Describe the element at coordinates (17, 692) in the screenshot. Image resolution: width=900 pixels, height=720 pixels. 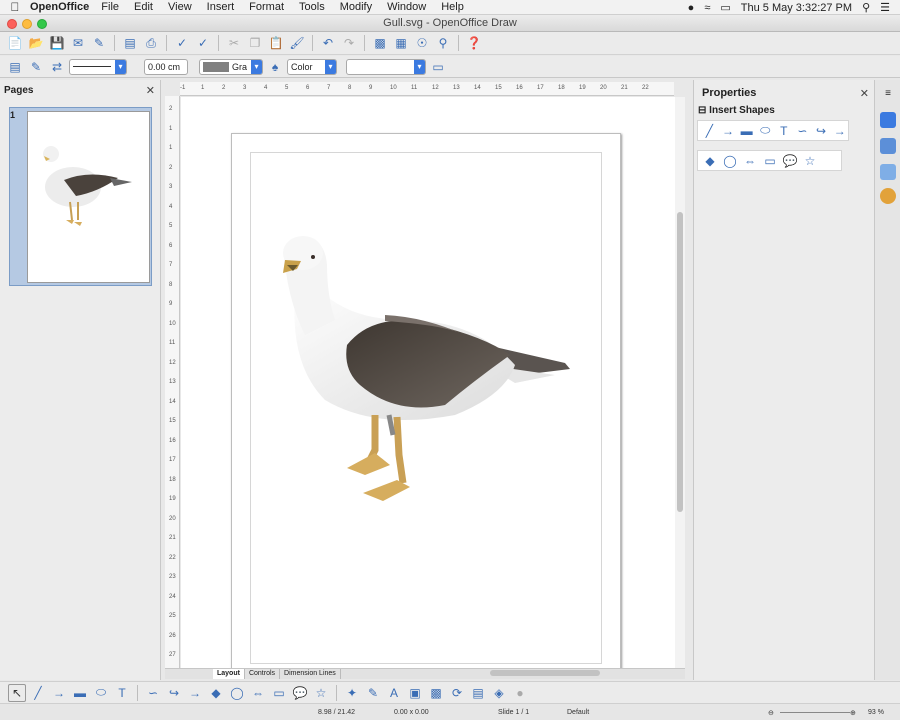
I see `select-tool-icon: ↖` at that location.